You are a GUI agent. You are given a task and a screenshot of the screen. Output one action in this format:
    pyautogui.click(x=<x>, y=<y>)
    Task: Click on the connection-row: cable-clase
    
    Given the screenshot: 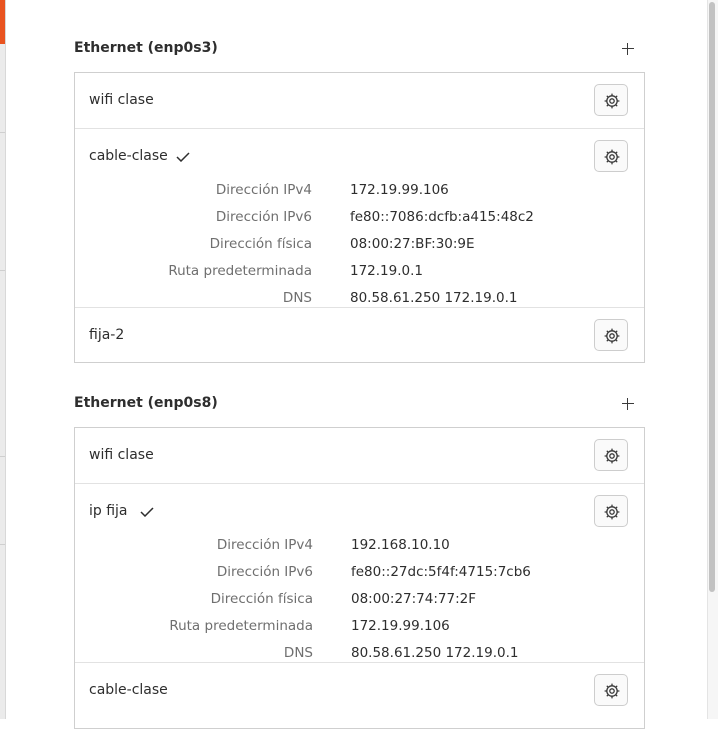 What is the action you would take?
    pyautogui.click(x=359, y=692)
    